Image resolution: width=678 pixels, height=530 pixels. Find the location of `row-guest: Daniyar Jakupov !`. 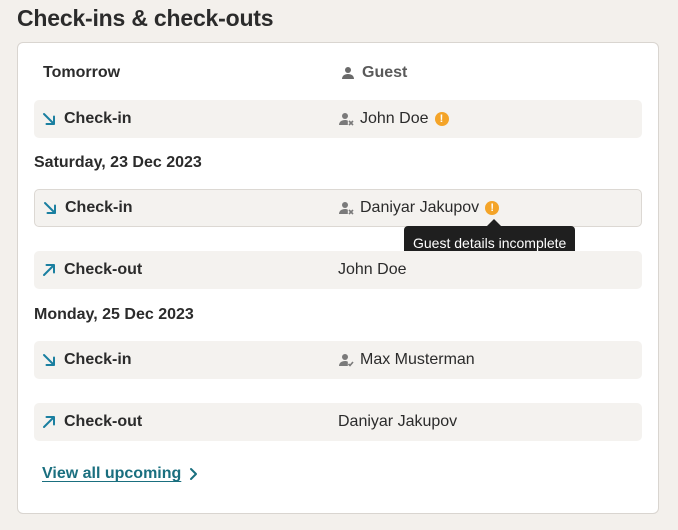

row-guest: Daniyar Jakupov ! is located at coordinates (419, 208).